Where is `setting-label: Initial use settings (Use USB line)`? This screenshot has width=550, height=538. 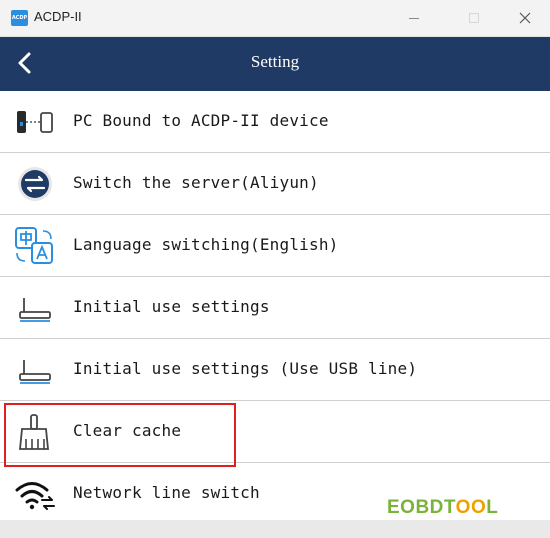 setting-label: Initial use settings (Use USB line) is located at coordinates (245, 368).